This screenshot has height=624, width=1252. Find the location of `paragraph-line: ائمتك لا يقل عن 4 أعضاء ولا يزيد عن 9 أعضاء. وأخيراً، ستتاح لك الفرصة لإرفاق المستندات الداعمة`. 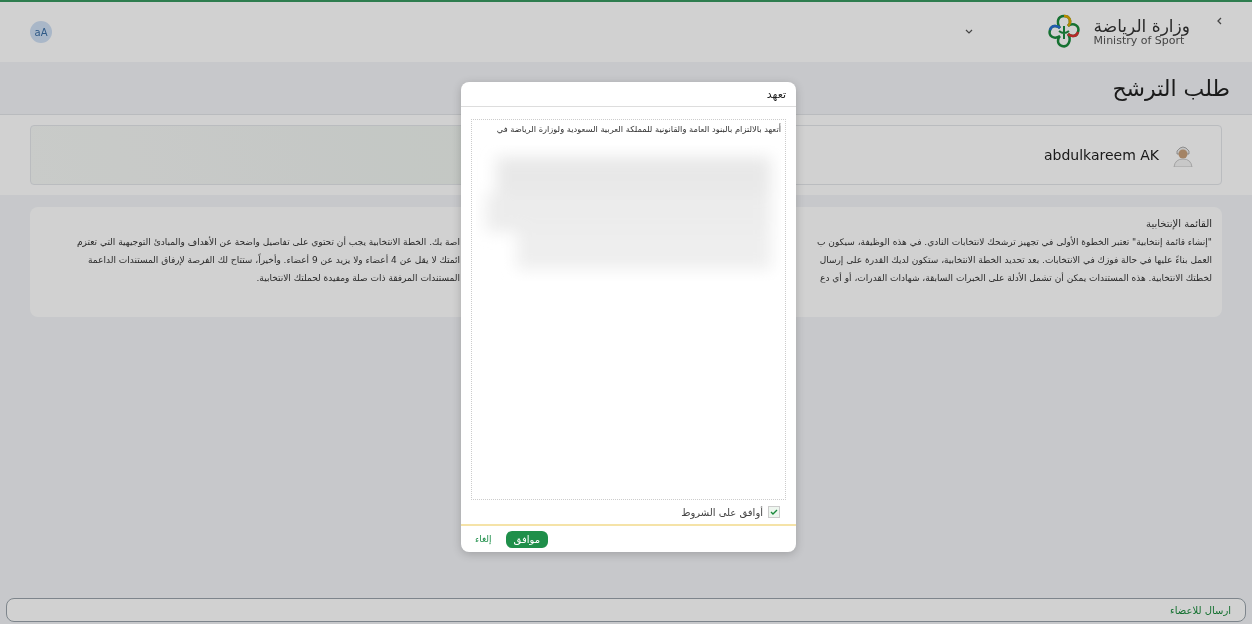

paragraph-line: ائمتك لا يقل عن 4 أعضاء ولا يزيد عن 9 أعضاء. وأخيراً، ستتاح لك الفرصة لإرفاق المستندات الداعمة is located at coordinates (274, 260).